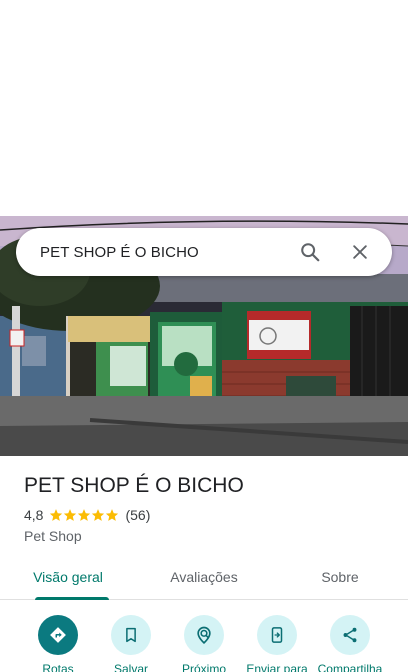 Image resolution: width=408 pixels, height=672 pixels. I want to click on close-icon, so click(360, 252).